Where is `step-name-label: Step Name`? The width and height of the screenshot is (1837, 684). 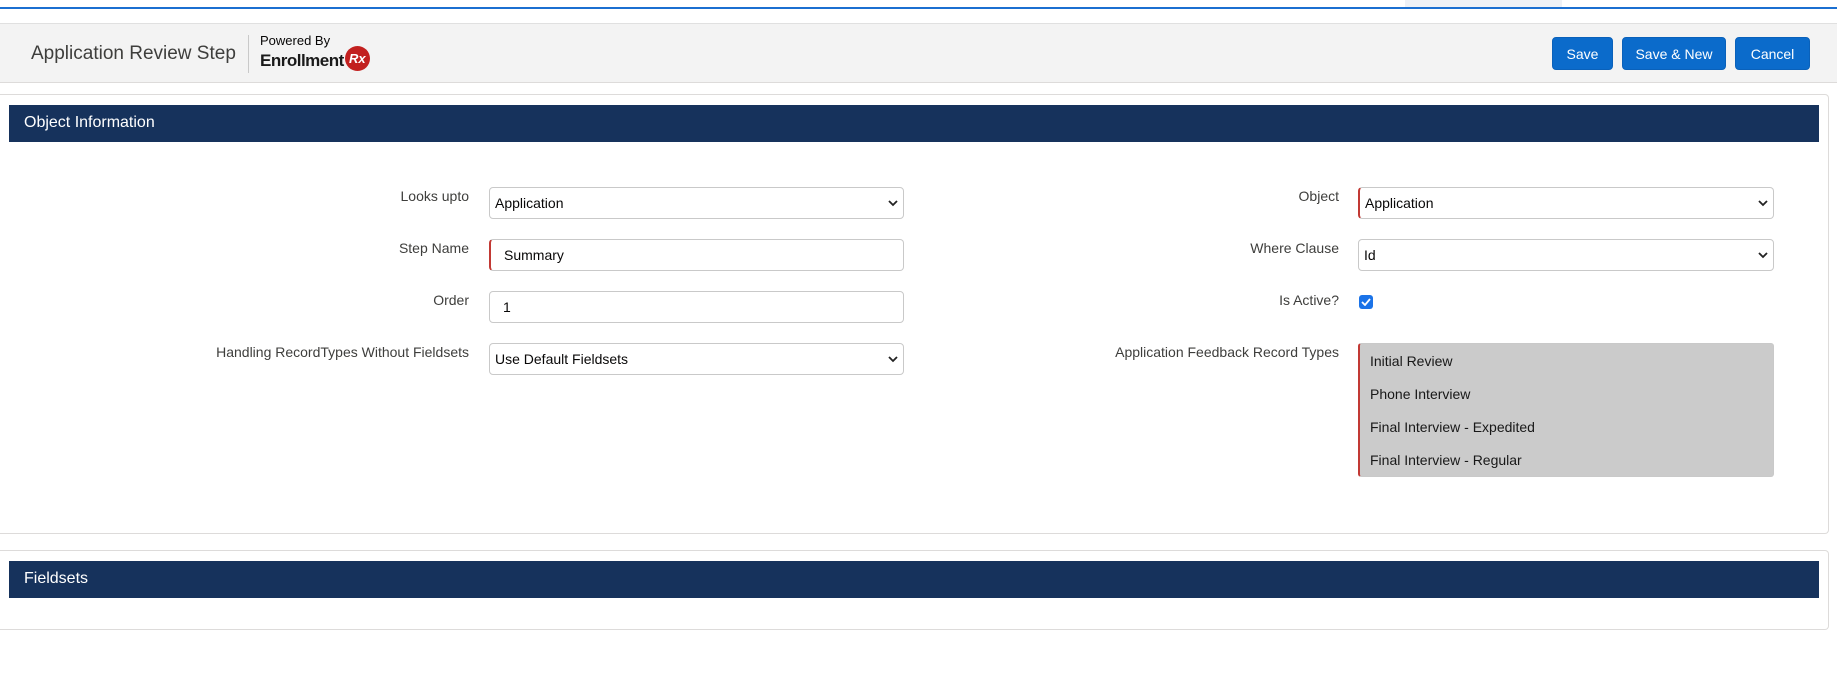
step-name-label: Step Name is located at coordinates (433, 248).